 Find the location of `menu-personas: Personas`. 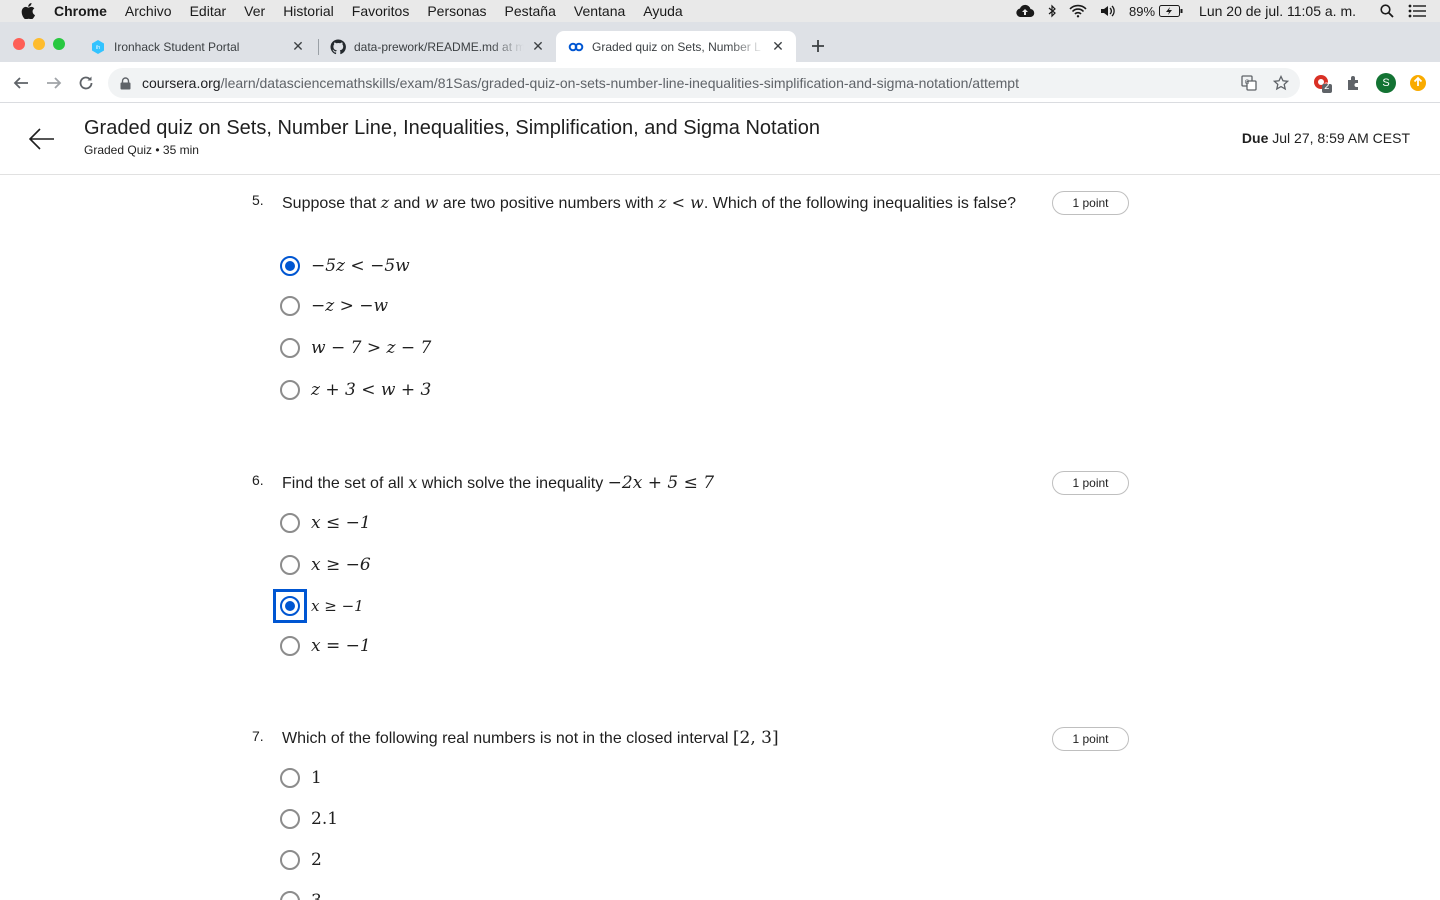

menu-personas: Personas is located at coordinates (456, 11).